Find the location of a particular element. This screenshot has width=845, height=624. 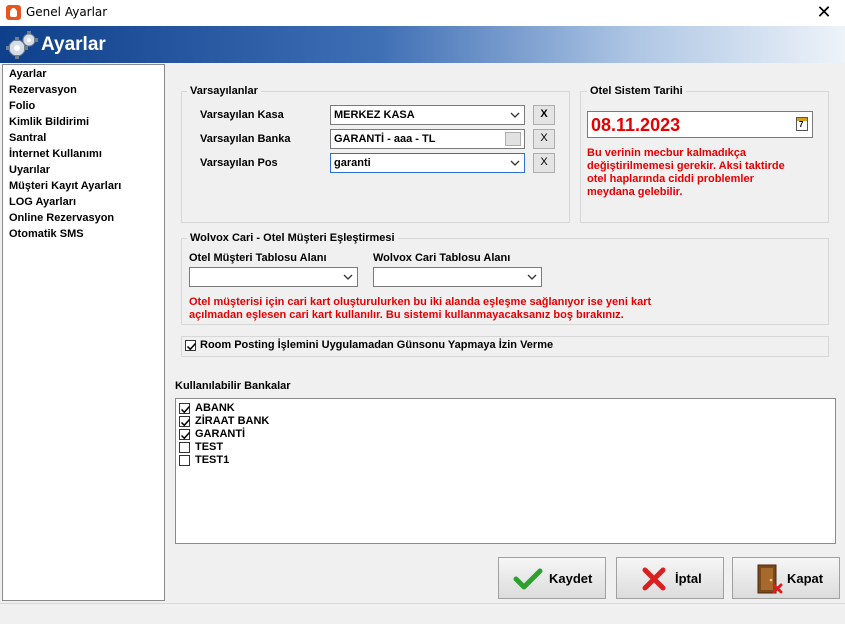

bank-name: ZİRAAT BANK is located at coordinates (232, 421).